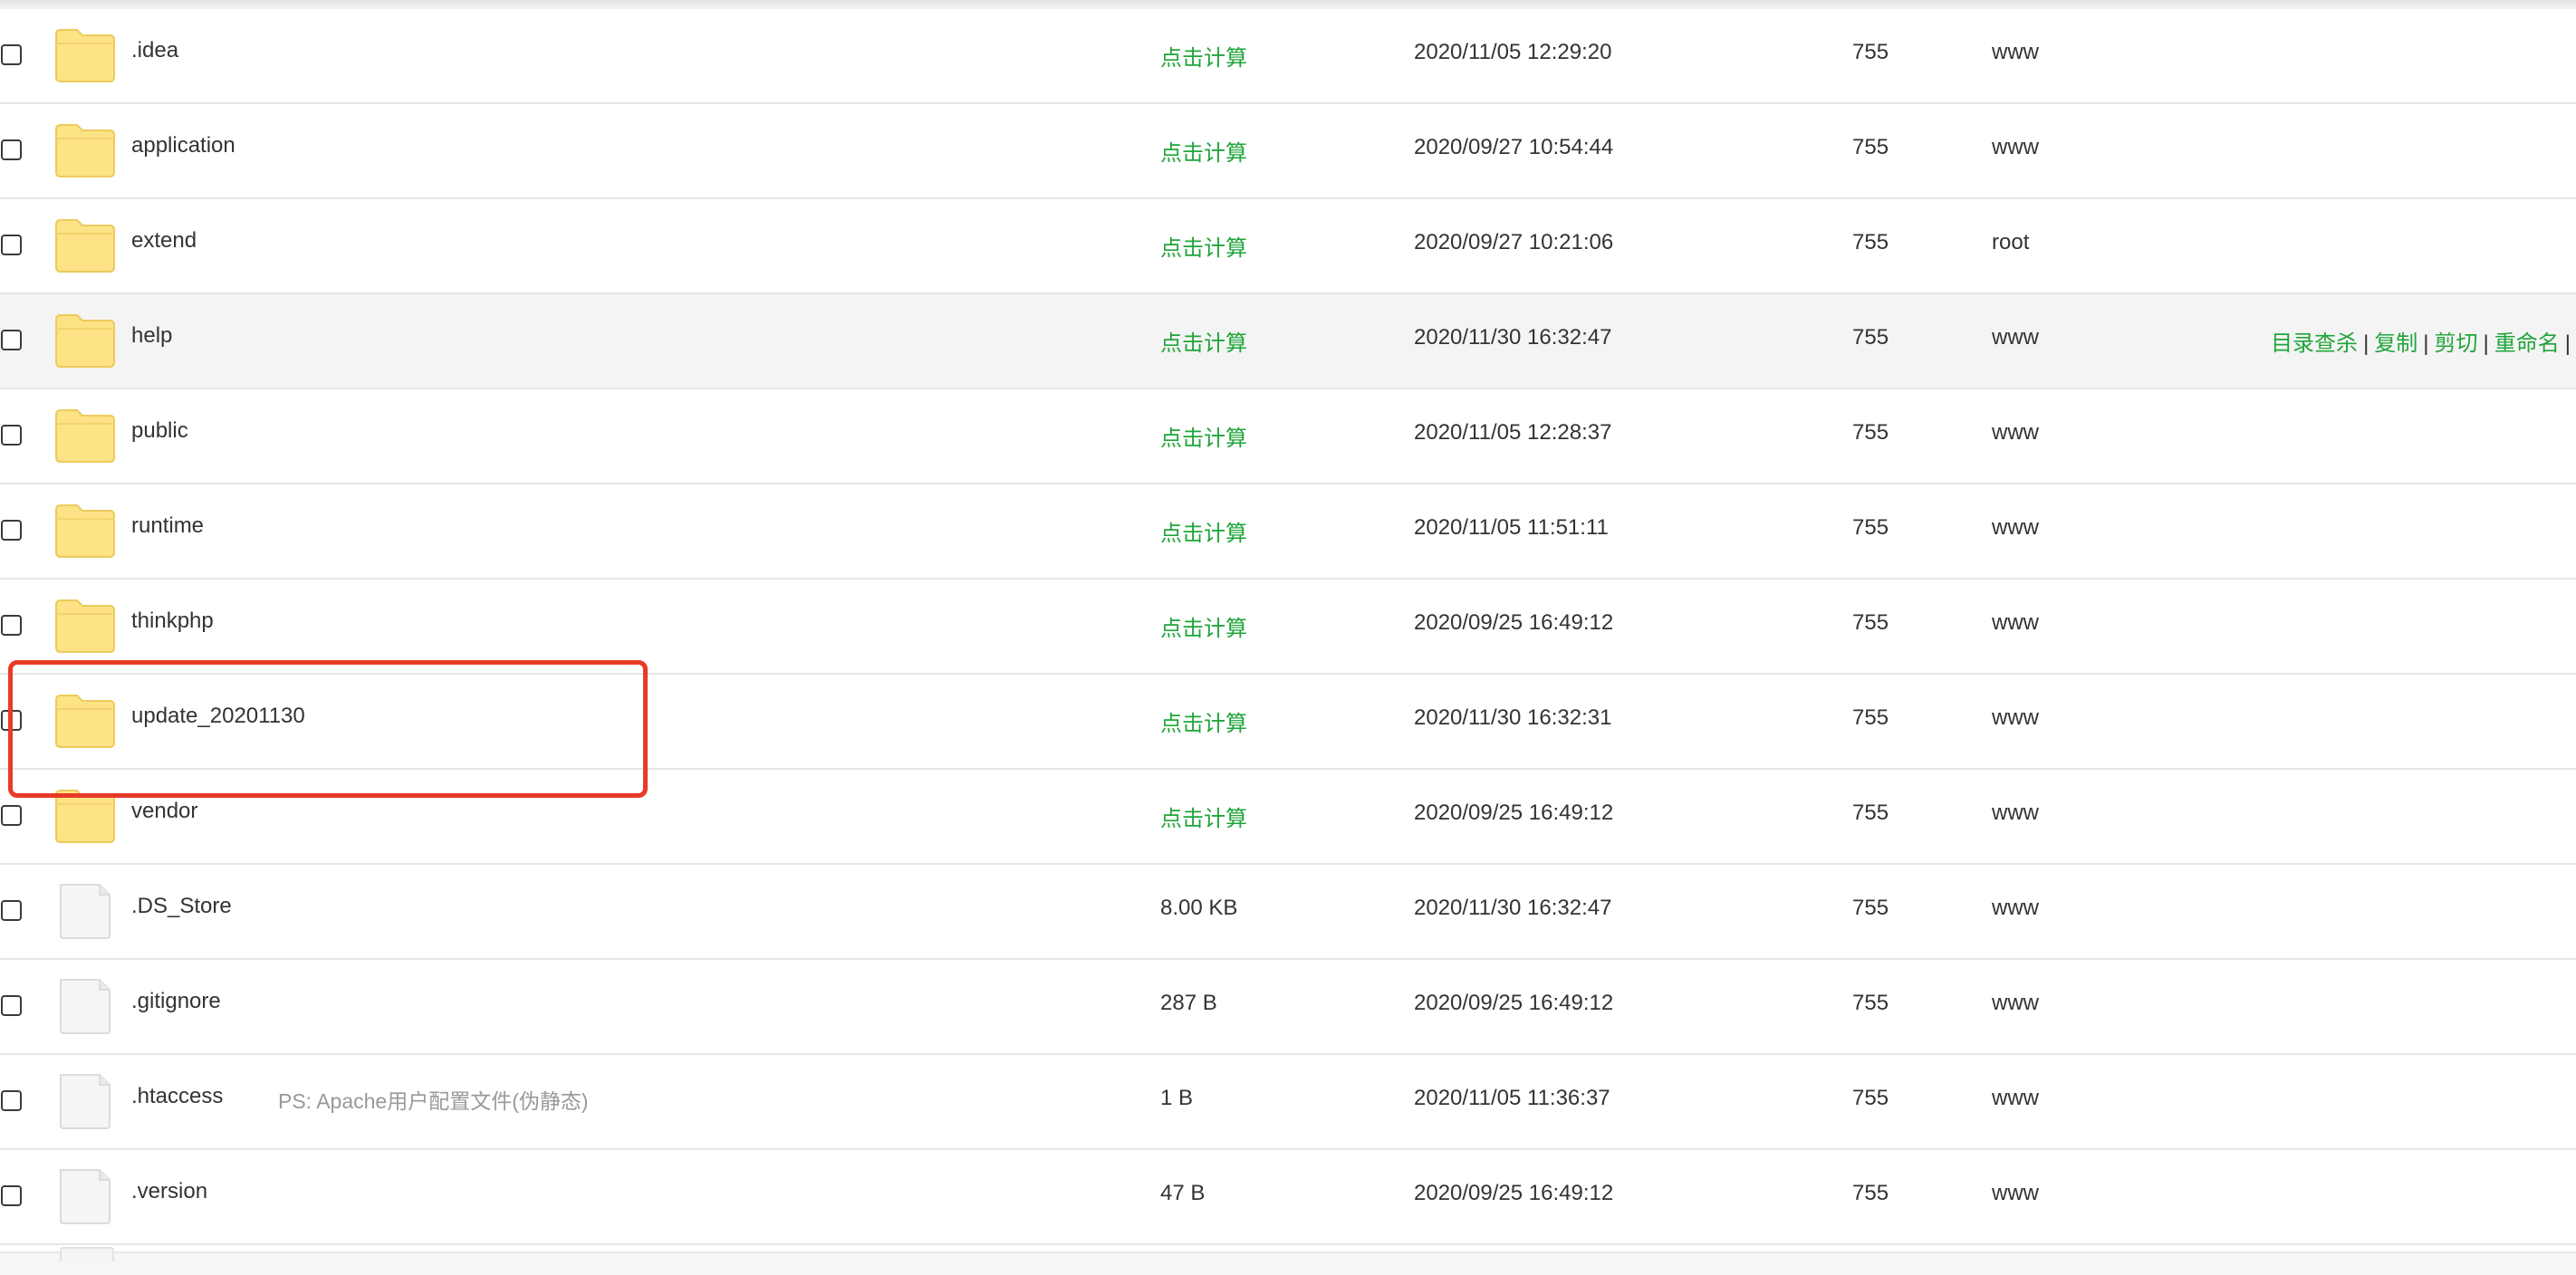  Describe the element at coordinates (1512, 1098) in the screenshot. I see `modified-time: 2020/11/05 11:36:37` at that location.